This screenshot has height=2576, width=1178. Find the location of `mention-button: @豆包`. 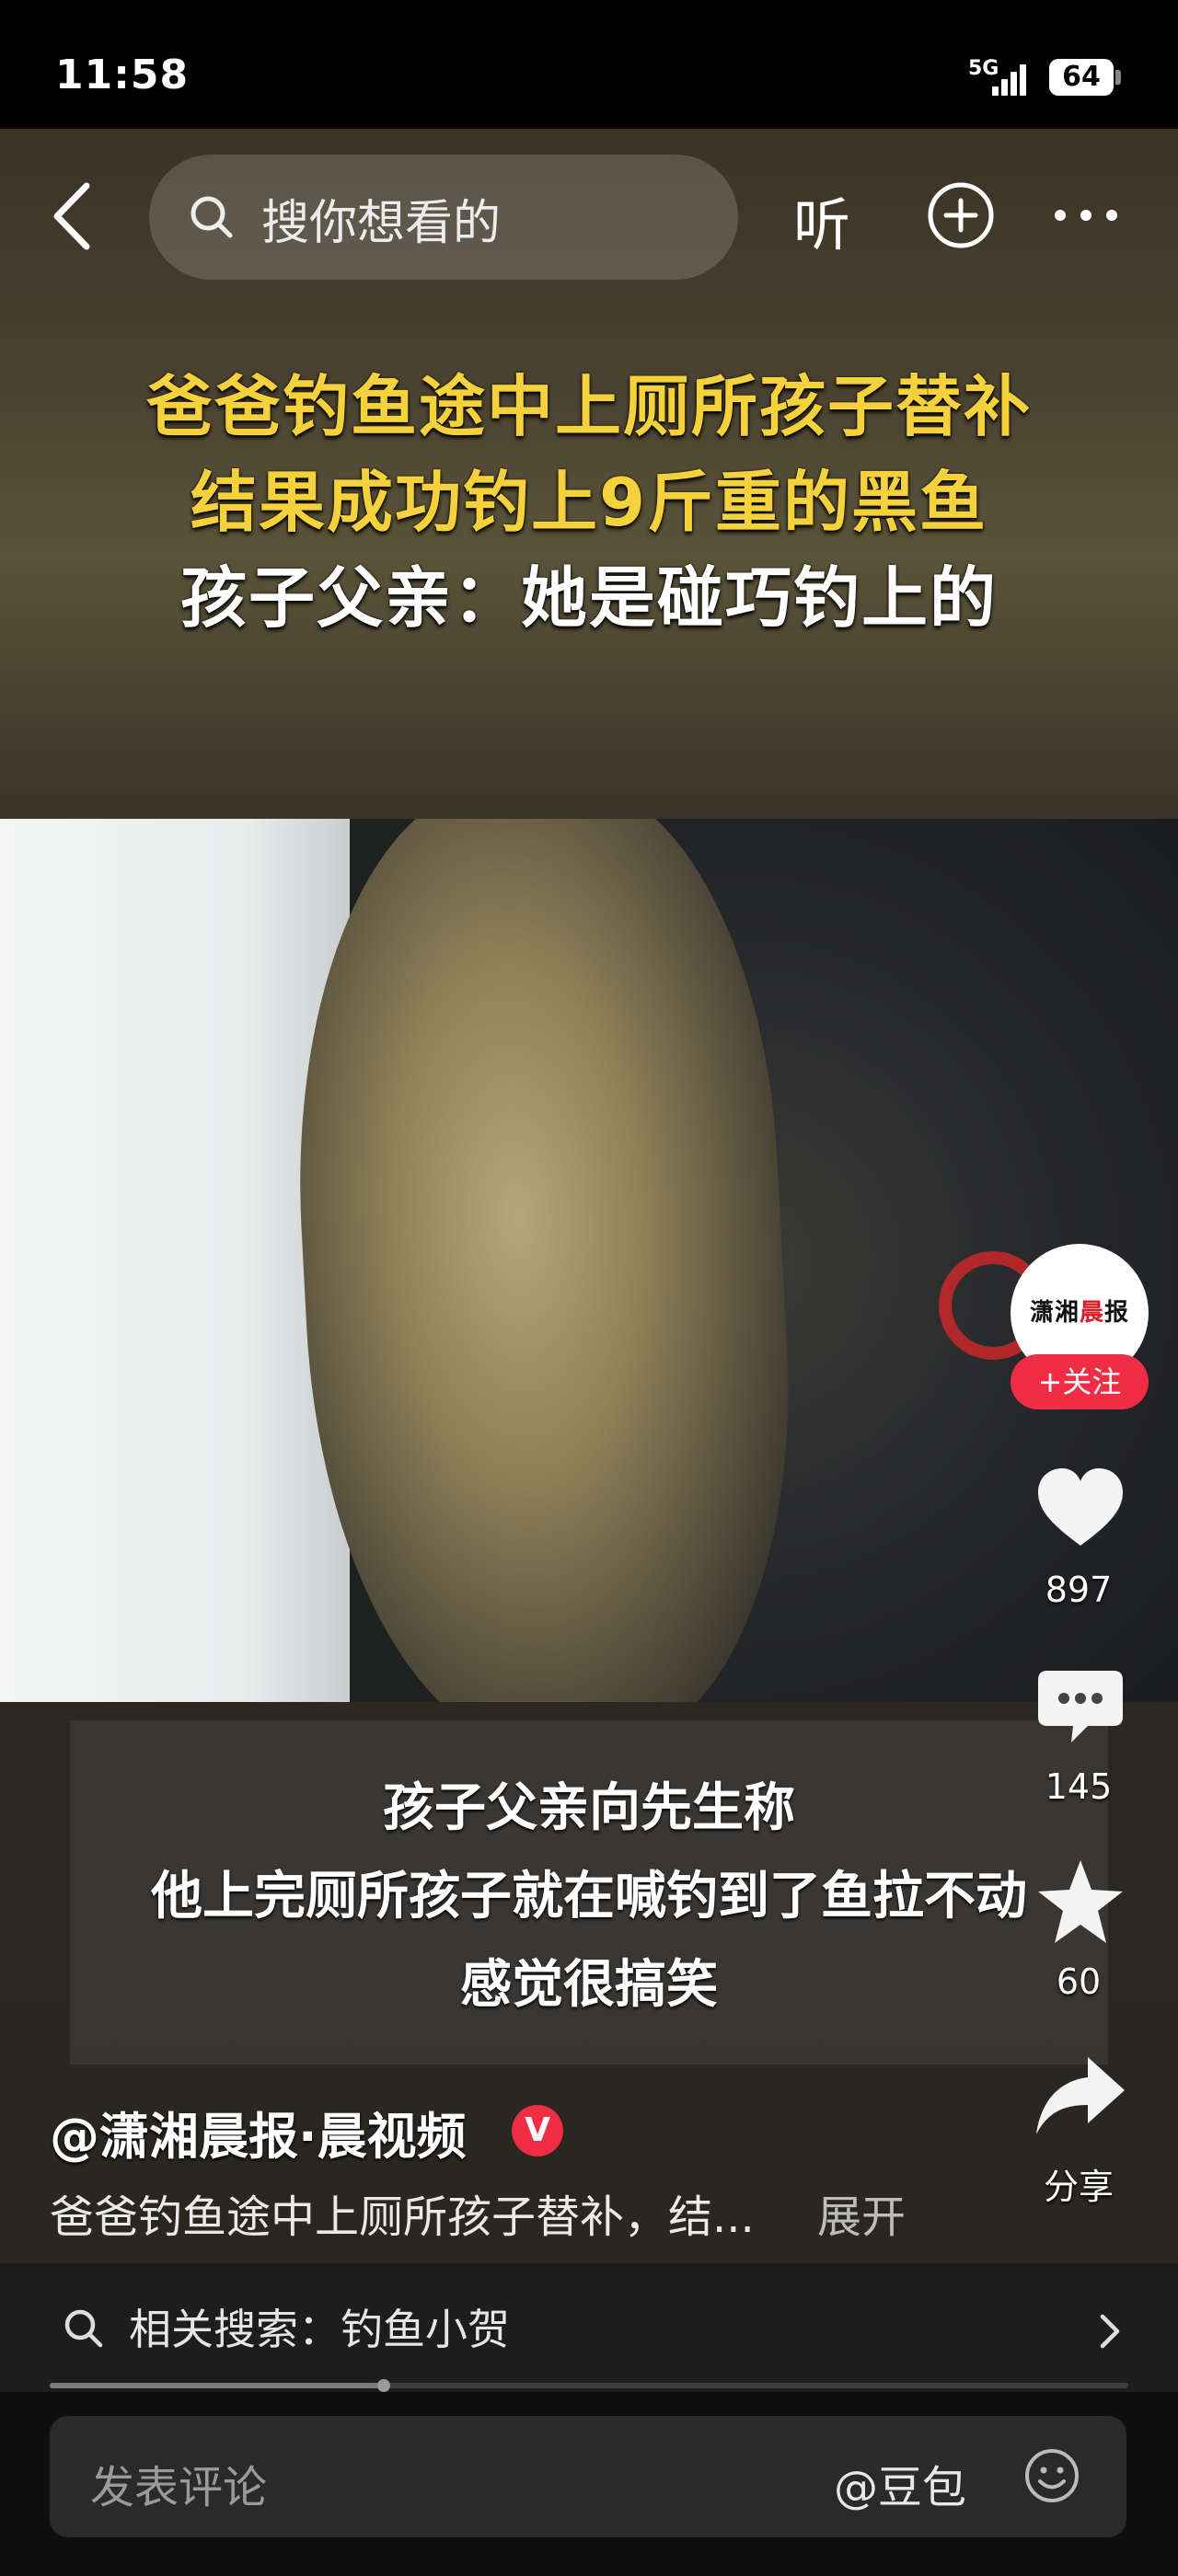

mention-button: @豆包 is located at coordinates (900, 2483).